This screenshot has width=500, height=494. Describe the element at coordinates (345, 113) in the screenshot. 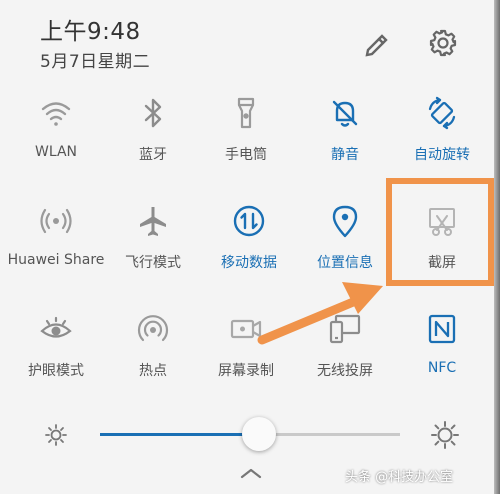

I see `bell-off-icon` at that location.